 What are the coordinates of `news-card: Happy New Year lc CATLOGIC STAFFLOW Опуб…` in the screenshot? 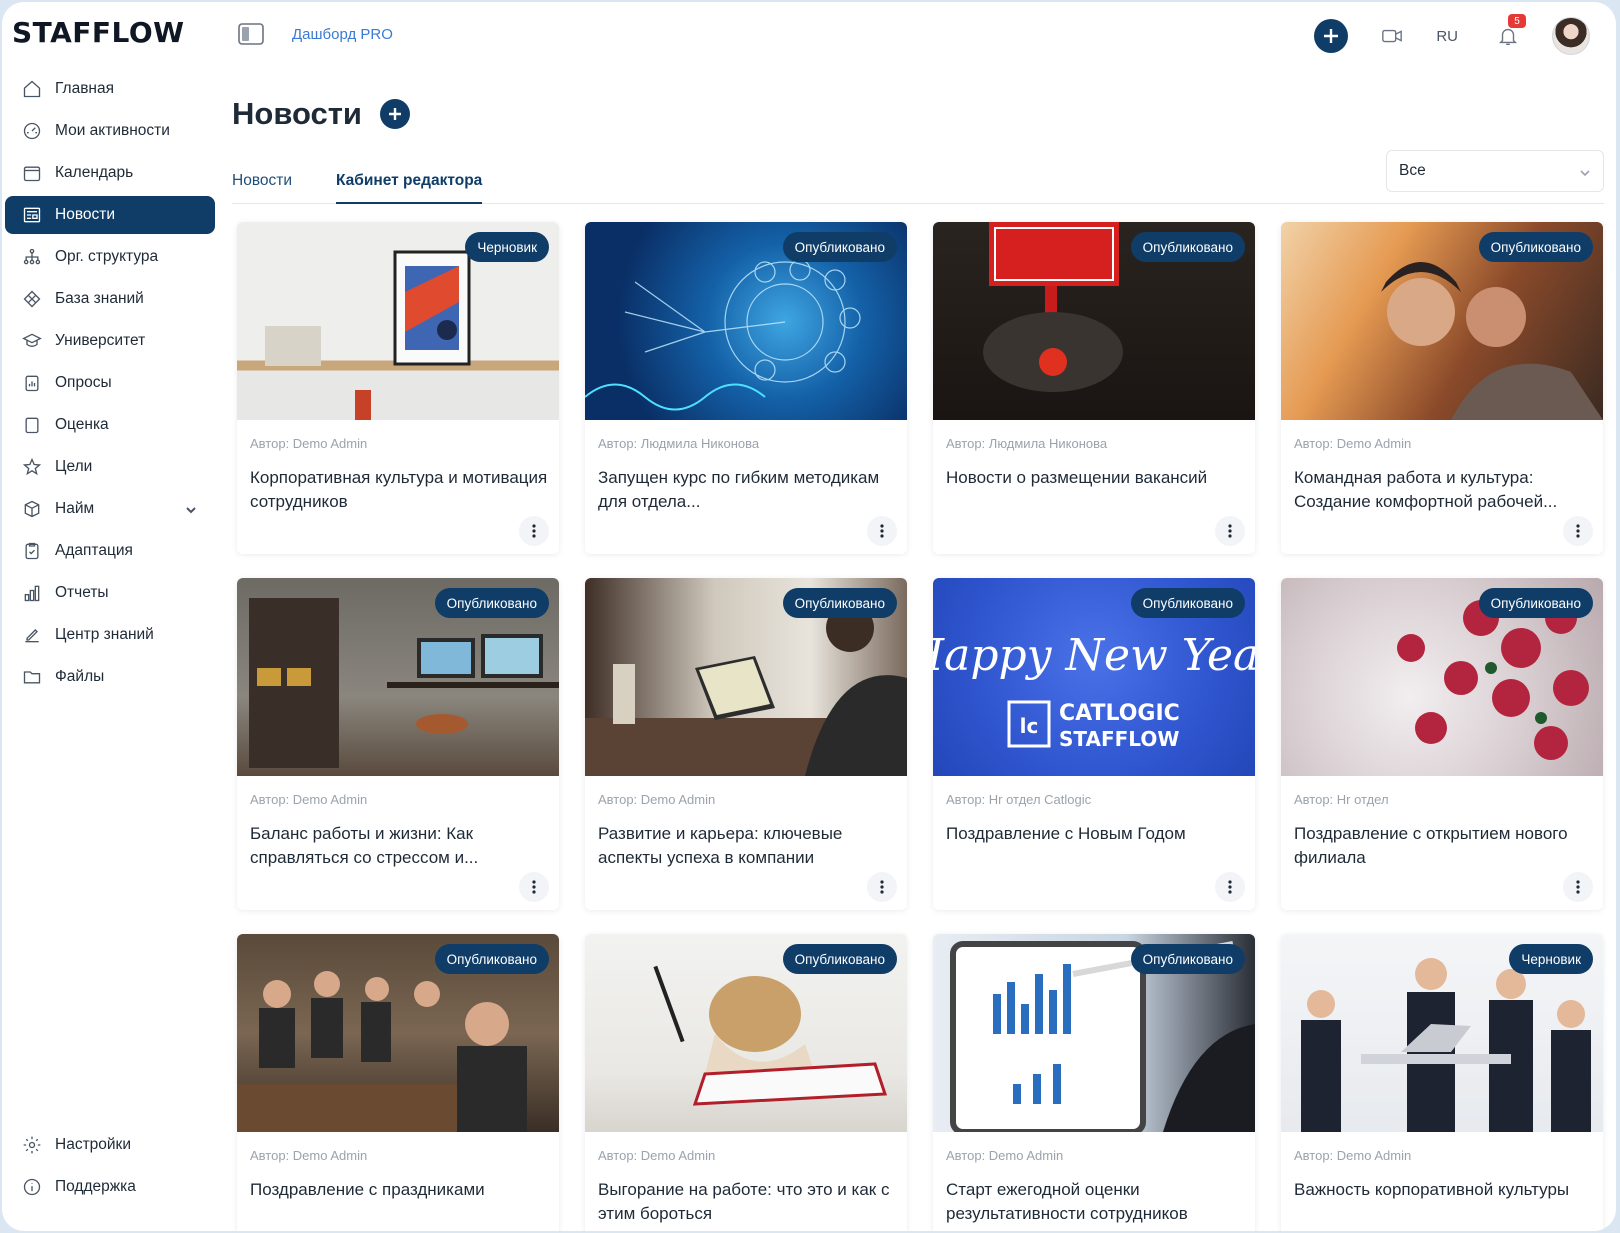 It's located at (1094, 744).